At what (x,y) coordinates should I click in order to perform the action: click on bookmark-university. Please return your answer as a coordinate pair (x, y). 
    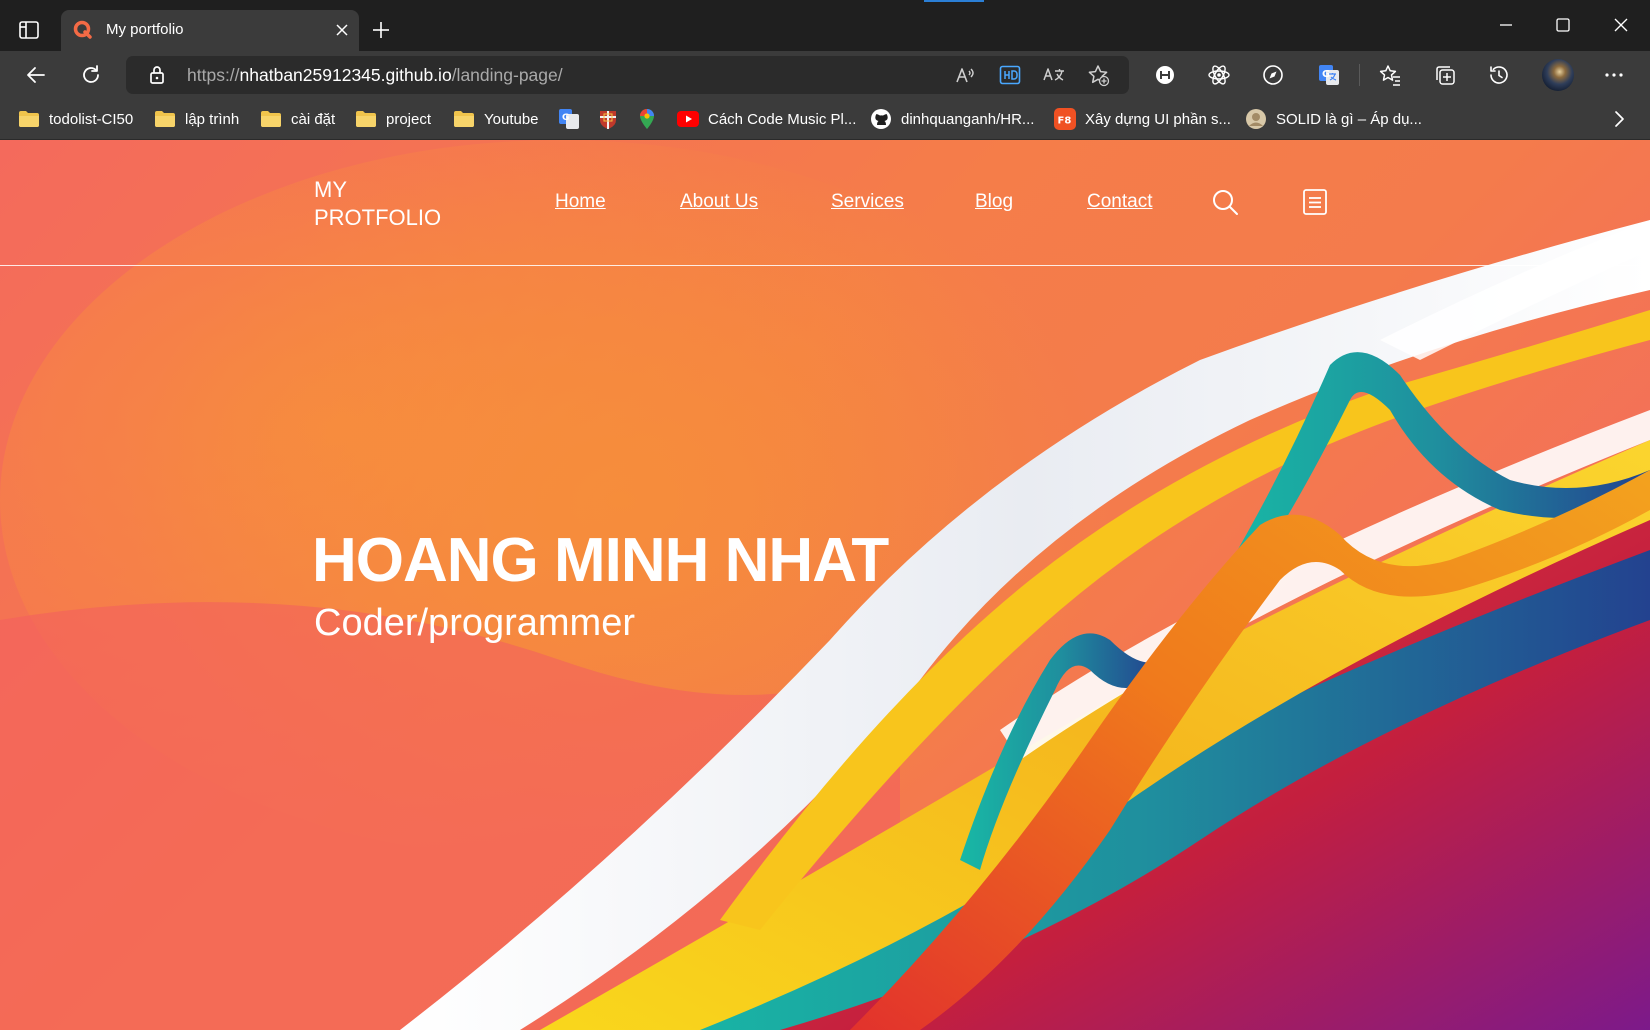
    Looking at the image, I should click on (608, 119).